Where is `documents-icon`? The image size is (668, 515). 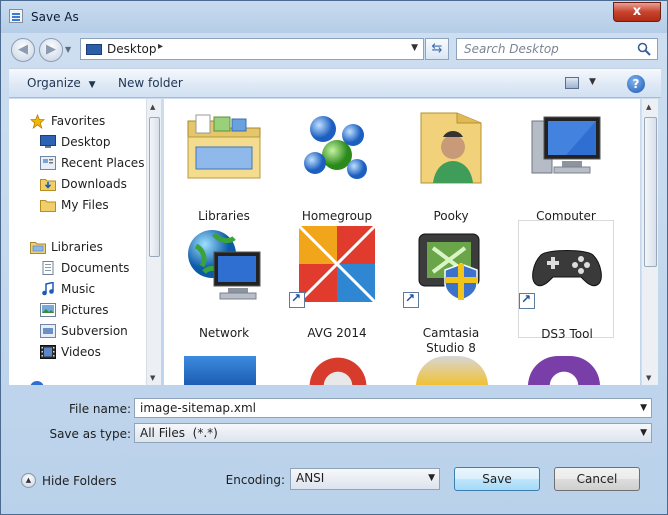
documents-icon is located at coordinates (47, 268).